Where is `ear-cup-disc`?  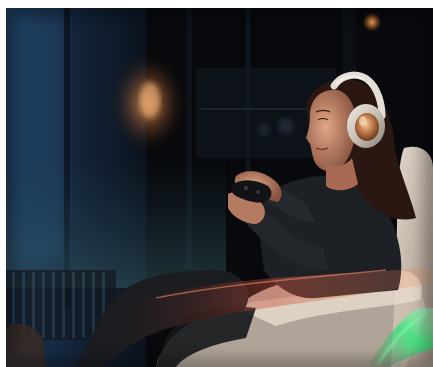 ear-cup-disc is located at coordinates (367, 127).